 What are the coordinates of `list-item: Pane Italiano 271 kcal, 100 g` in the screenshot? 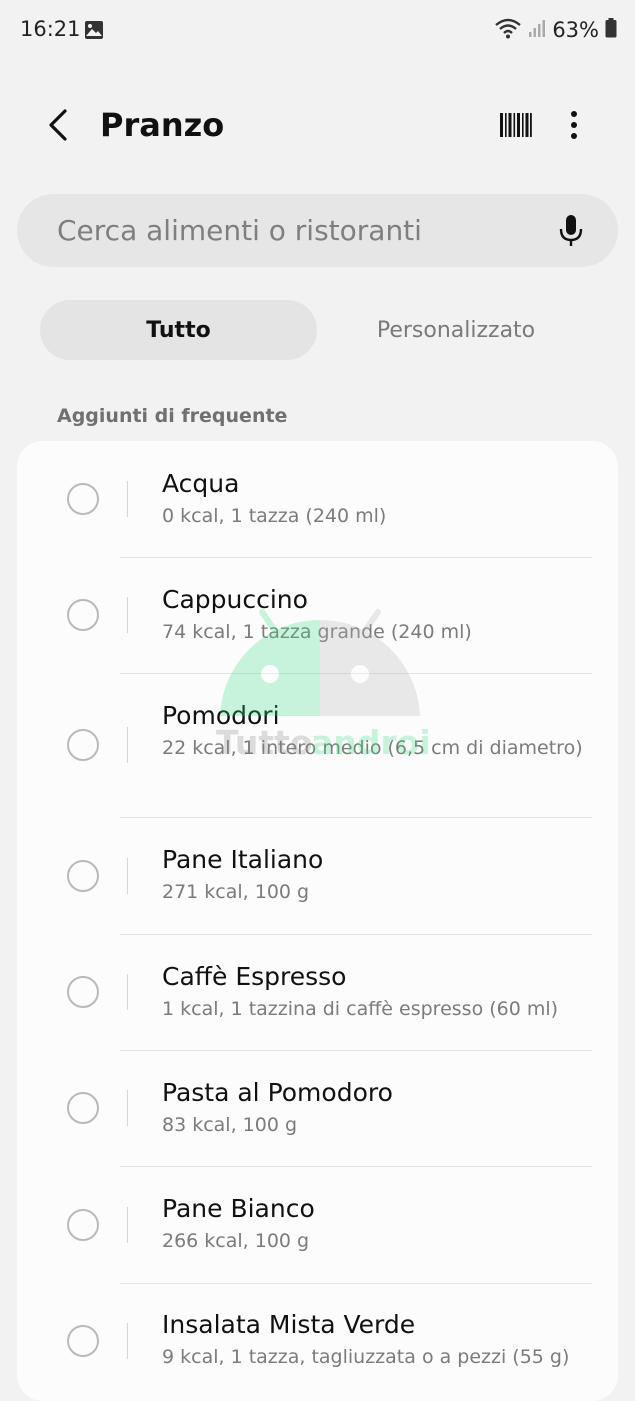 It's located at (317, 875).